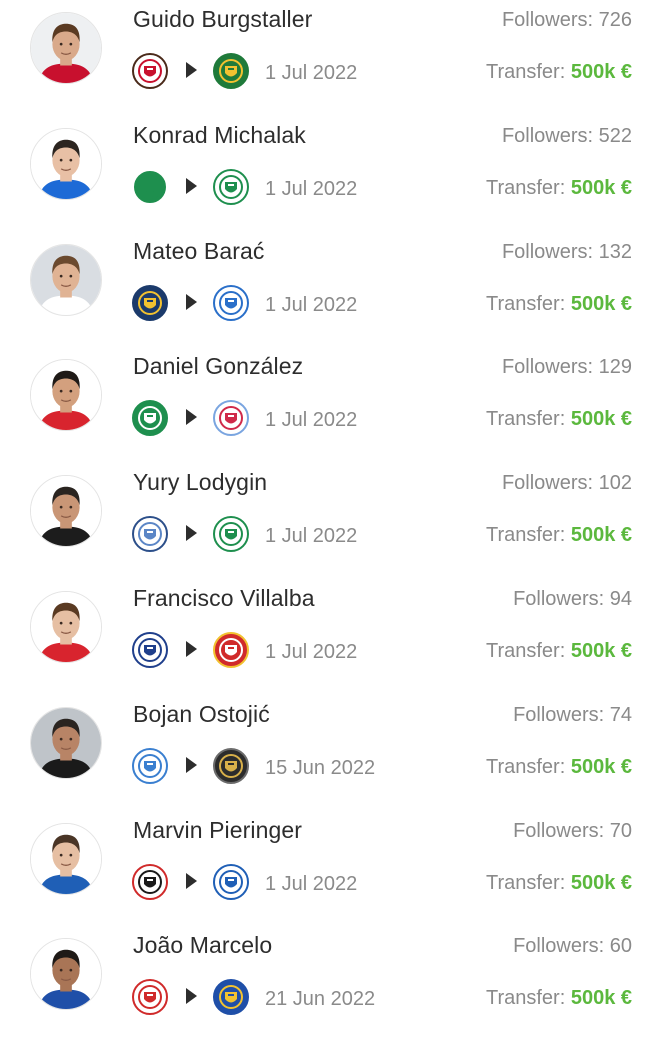  What do you see at coordinates (572, 714) in the screenshot?
I see `followers-count: Followers: 74` at bounding box center [572, 714].